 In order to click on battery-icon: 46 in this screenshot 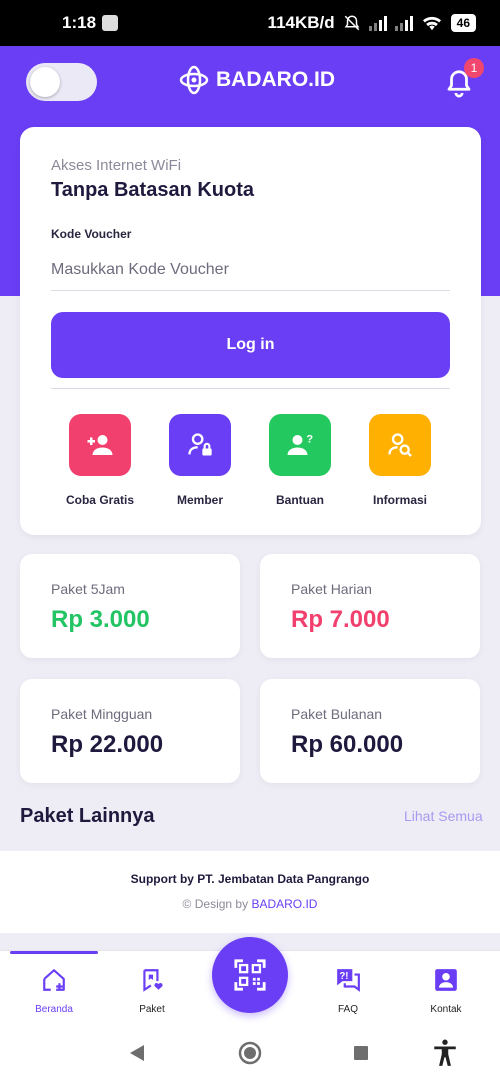, I will do `click(463, 23)`.